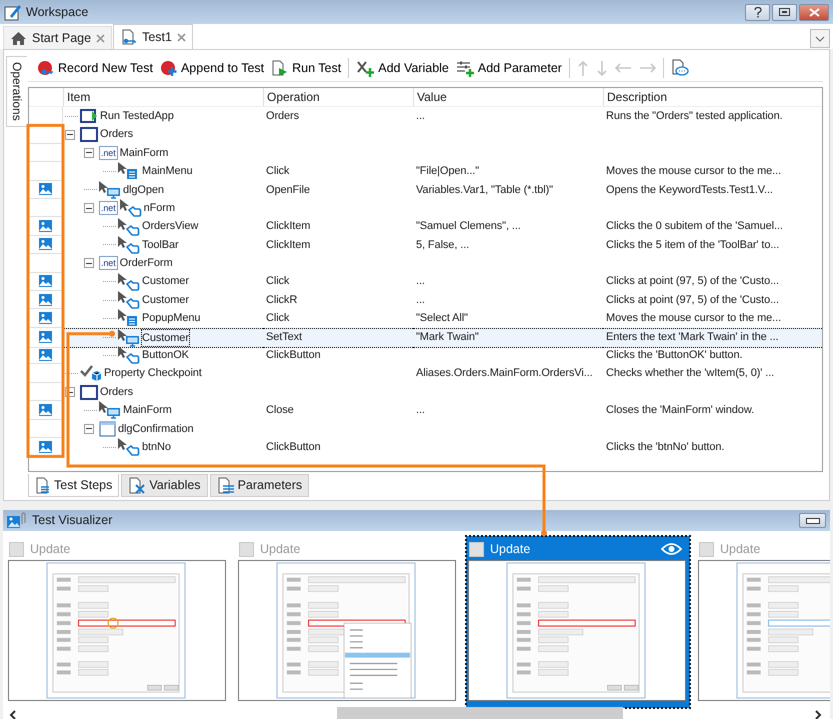  I want to click on column-header: Description, so click(712, 97).